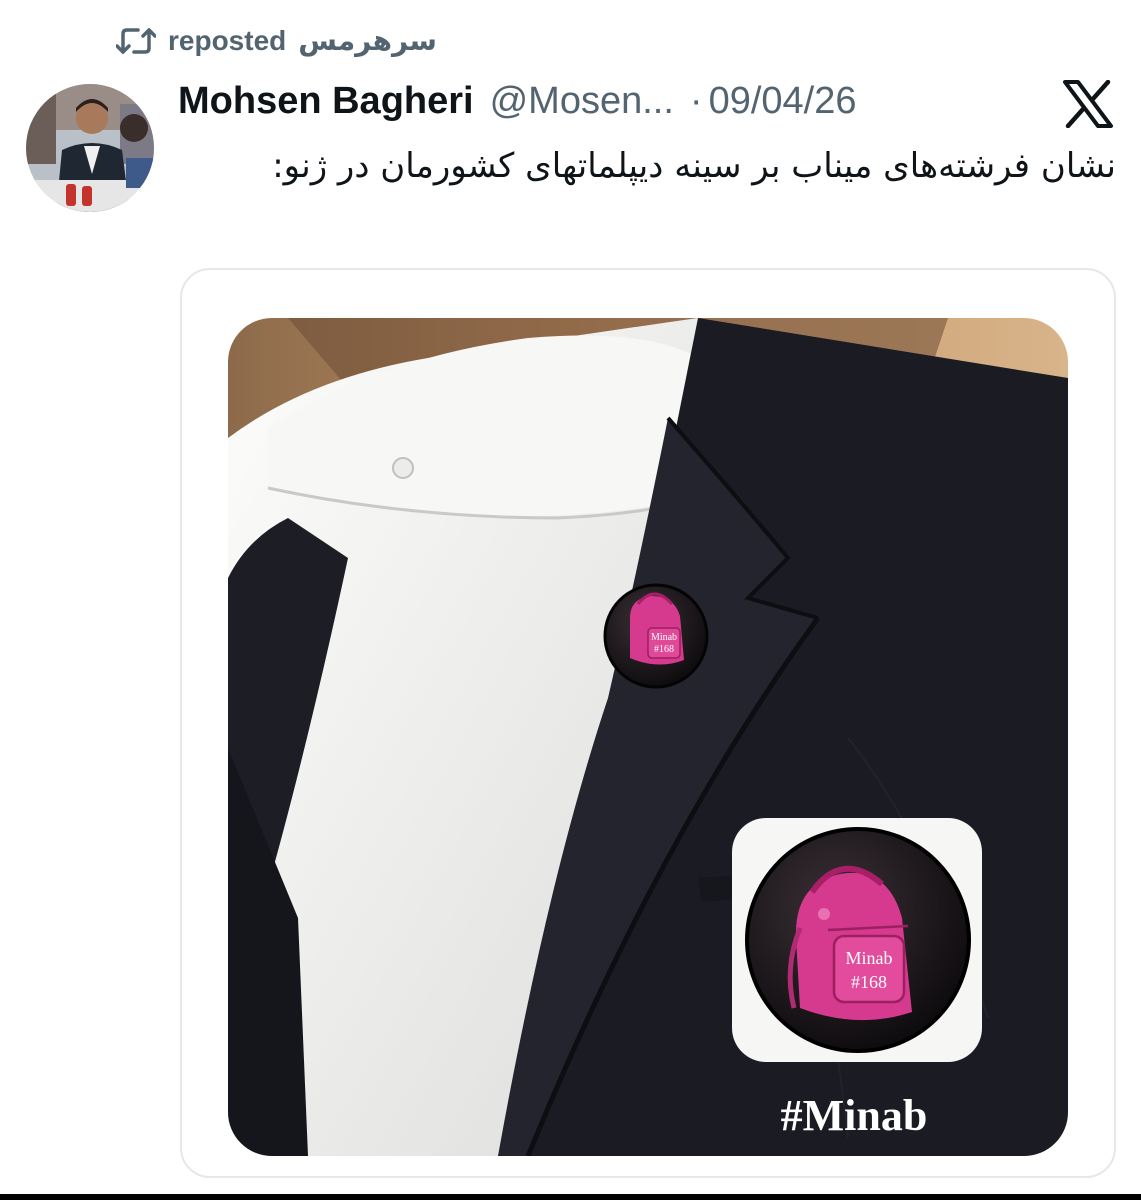 The width and height of the screenshot is (1141, 1200). I want to click on repost-icon, so click(136, 40).